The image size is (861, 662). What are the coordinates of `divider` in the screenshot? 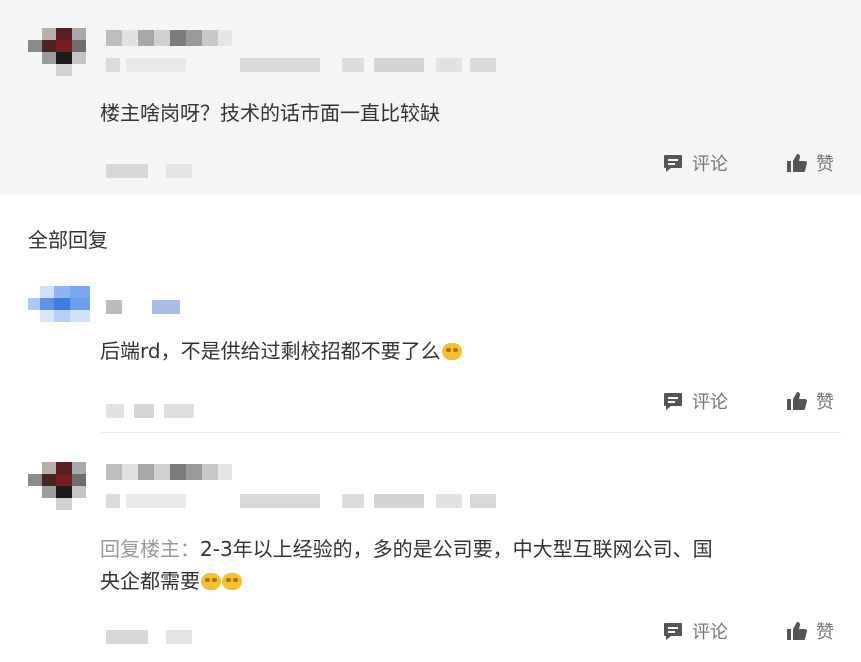 It's located at (470, 432).